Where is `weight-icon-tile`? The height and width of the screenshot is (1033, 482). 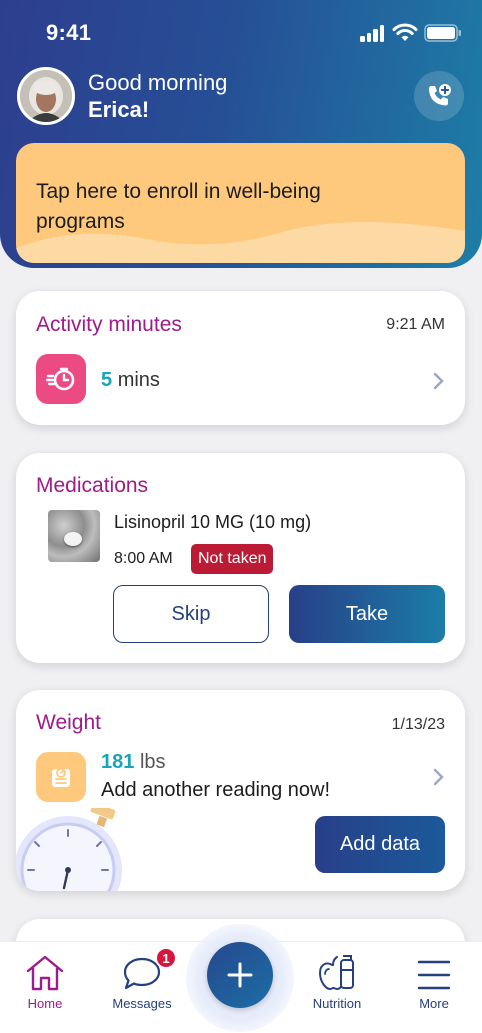 weight-icon-tile is located at coordinates (61, 777).